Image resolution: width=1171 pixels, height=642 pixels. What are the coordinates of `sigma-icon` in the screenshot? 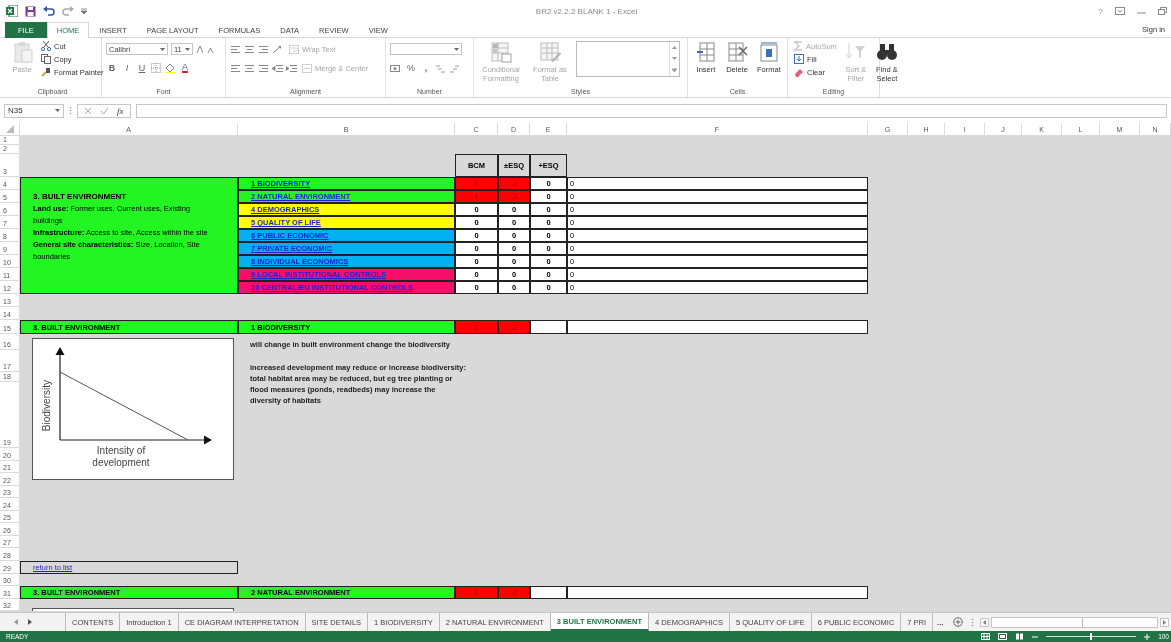 It's located at (798, 46).